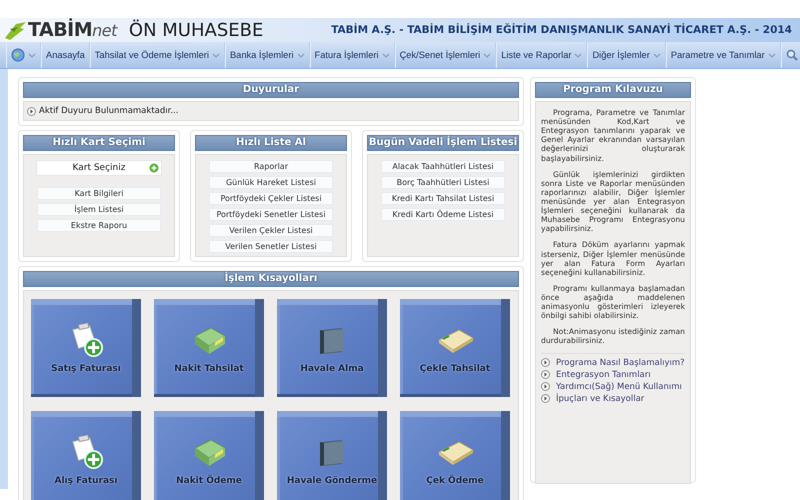 This screenshot has height=500, width=800. What do you see at coordinates (157, 55) in the screenshot?
I see `menu-item: Tahsilat ve Ödeme İşlemleri` at bounding box center [157, 55].